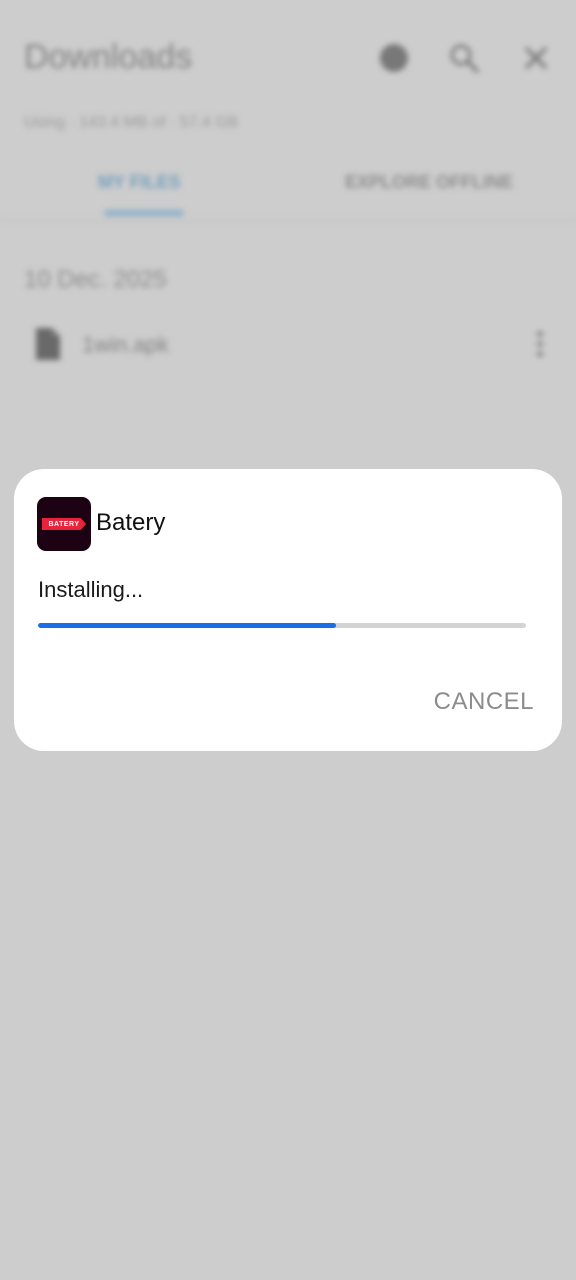  I want to click on cancel-button: CANCEL, so click(479, 702).